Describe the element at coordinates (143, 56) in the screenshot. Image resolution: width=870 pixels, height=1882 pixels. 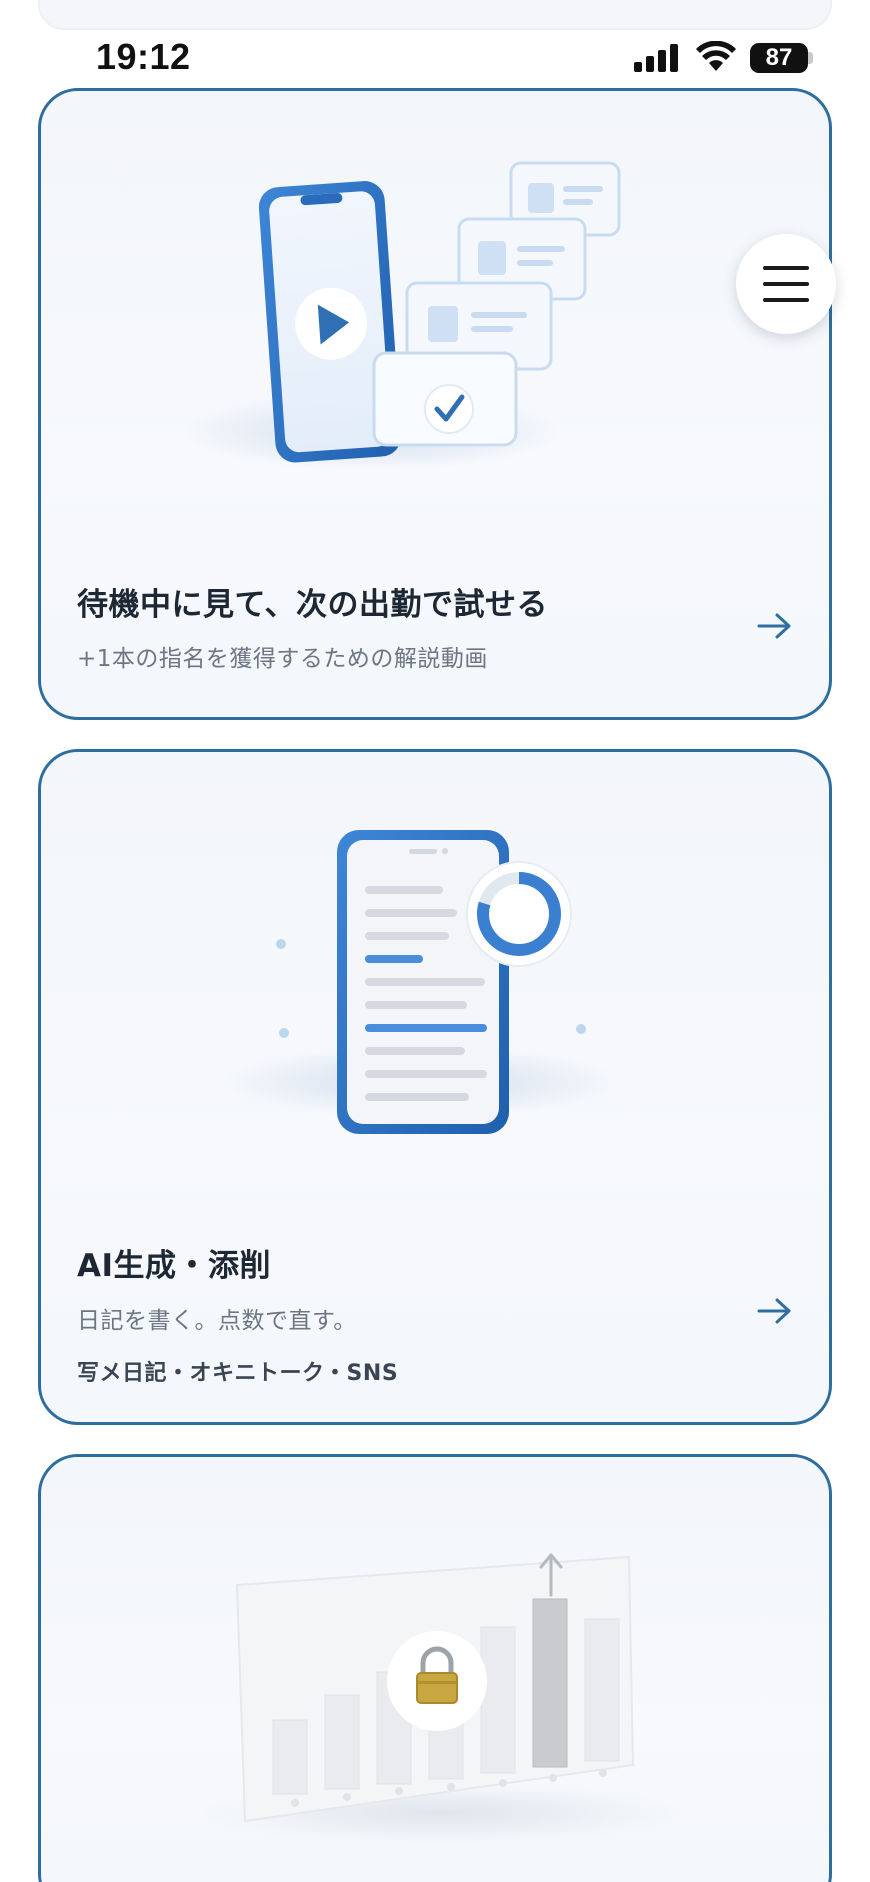
I see `status-time: 19:12` at that location.